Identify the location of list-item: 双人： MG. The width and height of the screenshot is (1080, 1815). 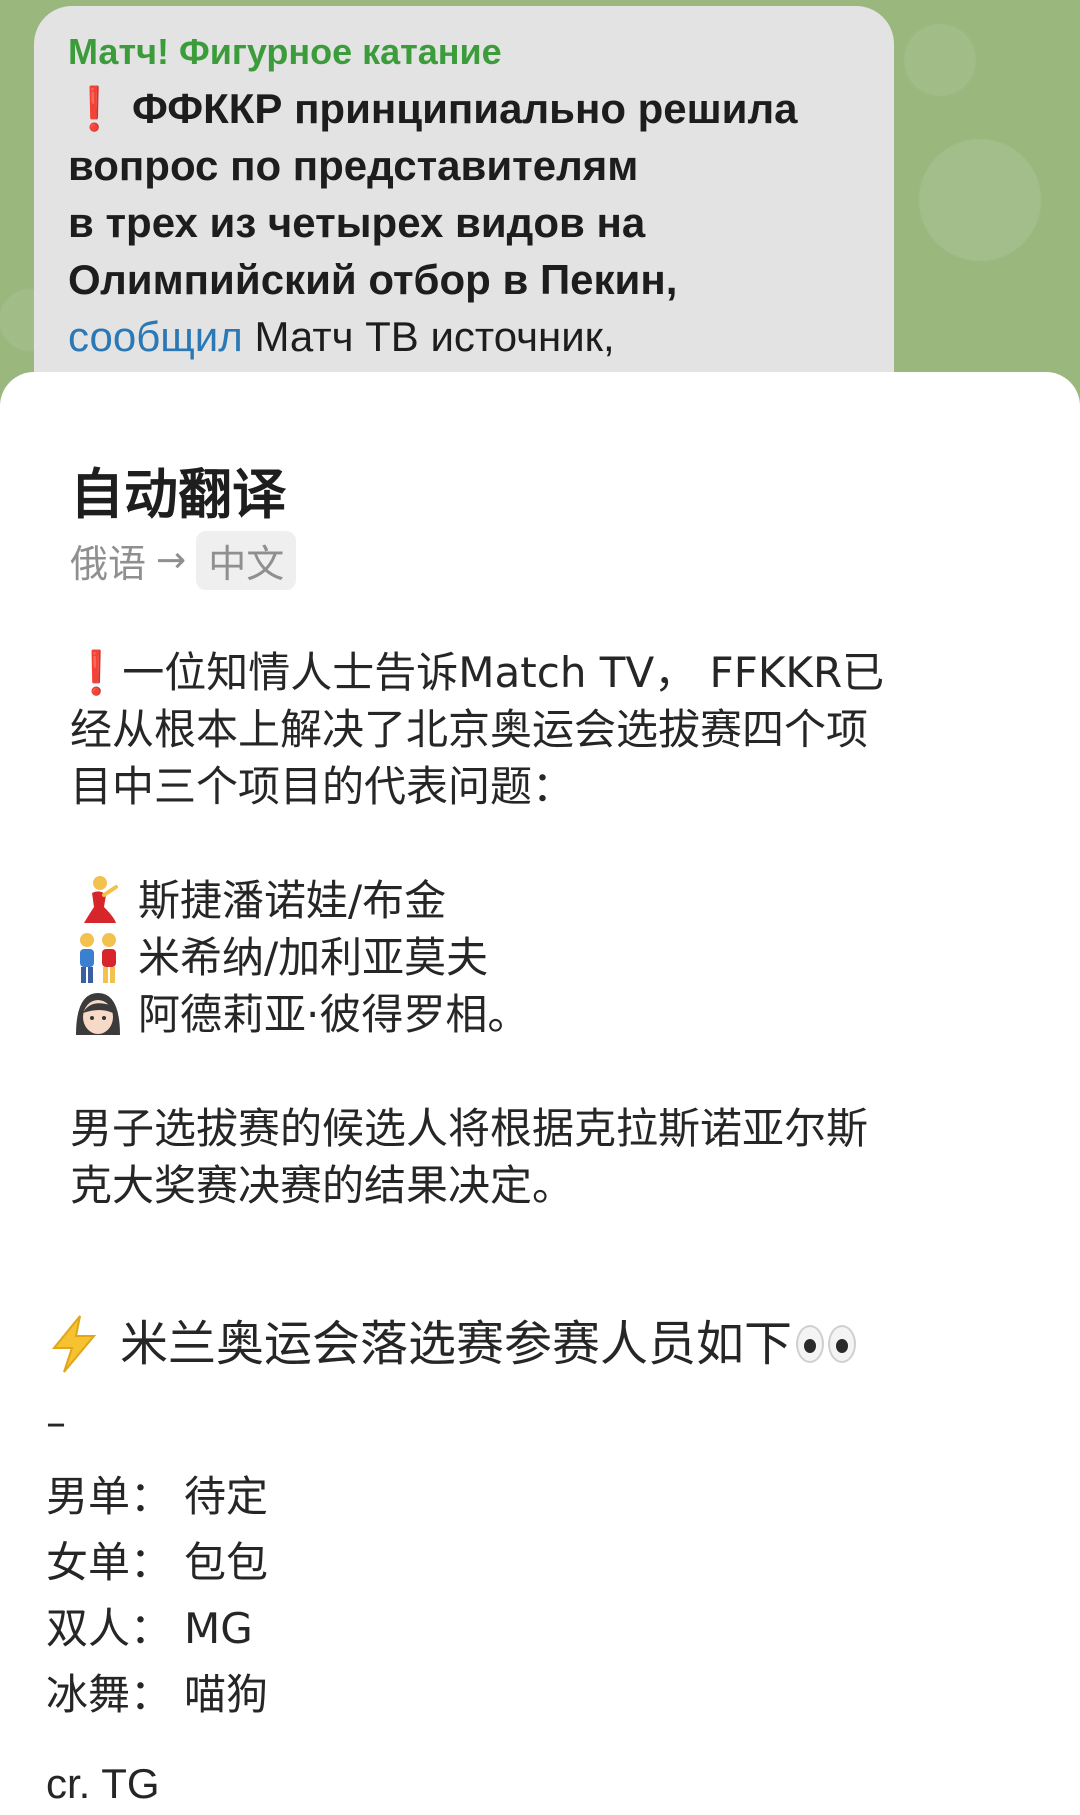
(149, 1628).